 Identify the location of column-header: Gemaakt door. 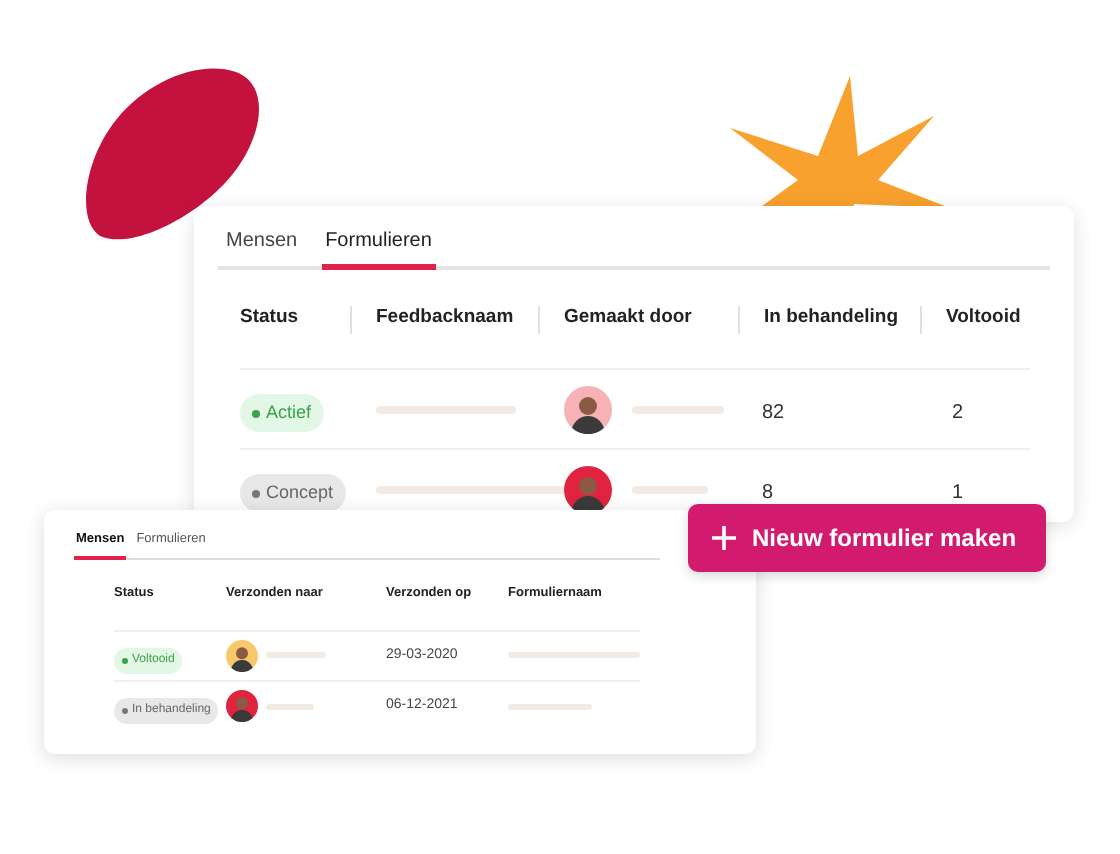
(628, 318).